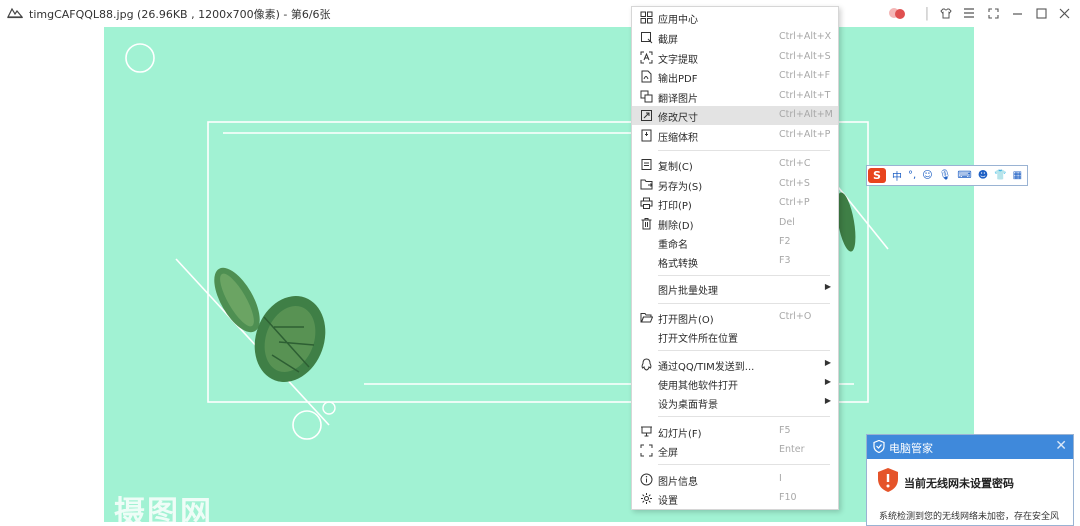  What do you see at coordinates (946, 13) in the screenshot?
I see `shirt-icon` at bounding box center [946, 13].